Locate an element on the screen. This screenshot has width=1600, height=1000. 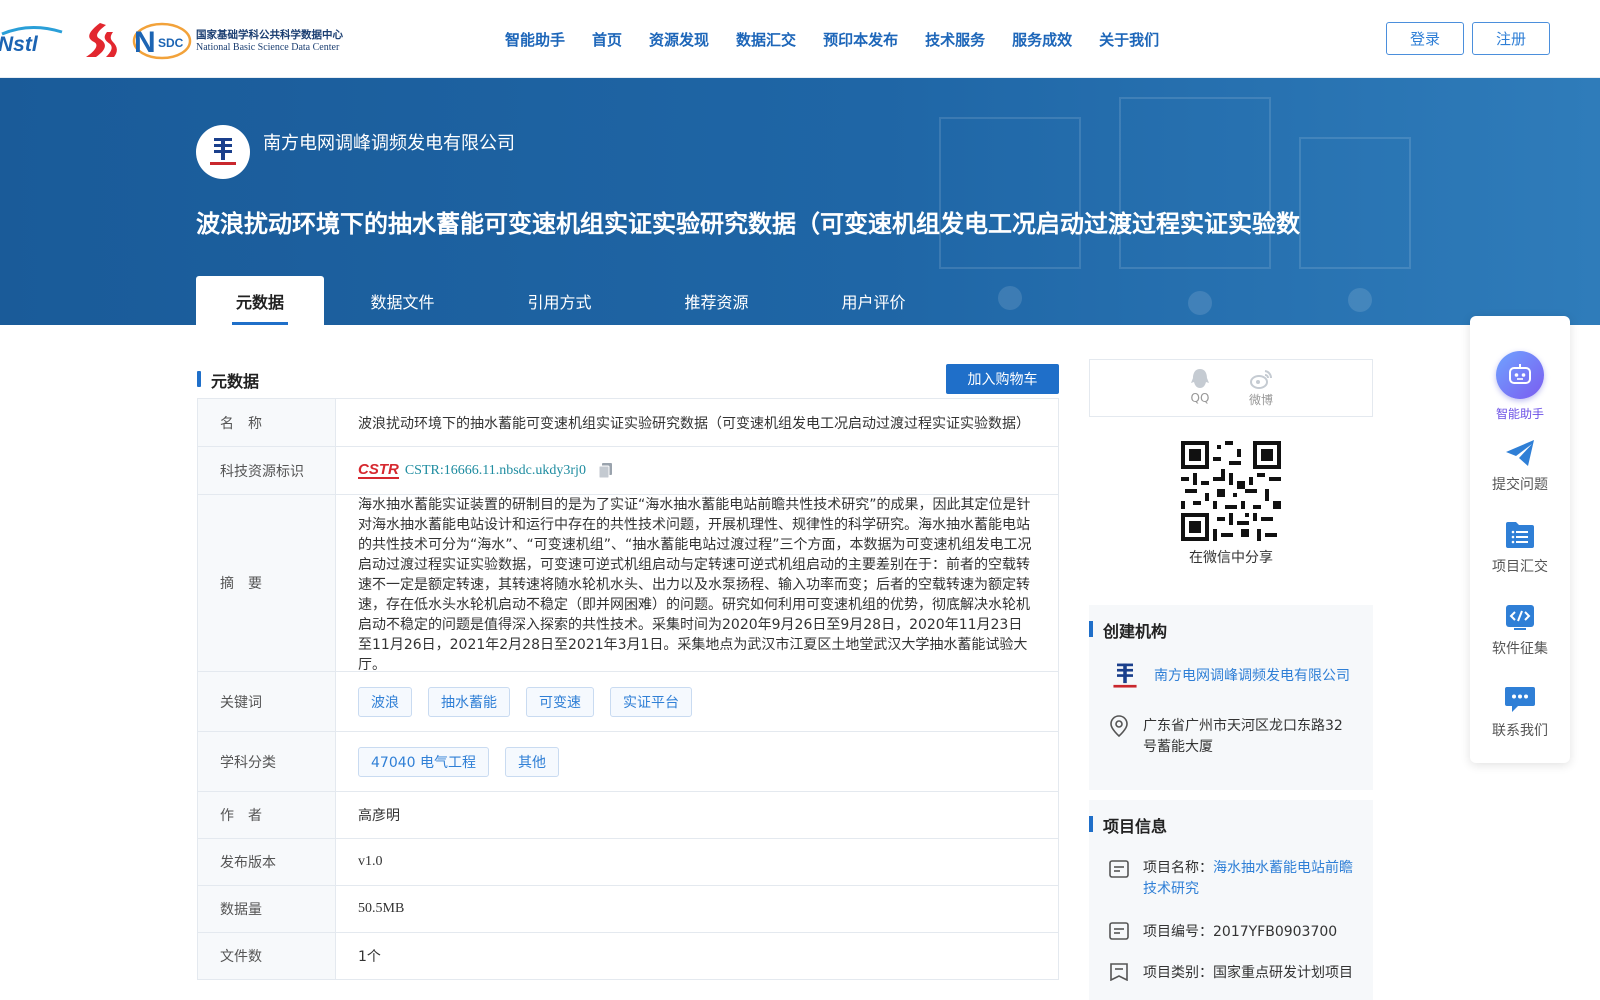
project-type: 项目类别：国家重点研发计划项目 is located at coordinates (1248, 973).